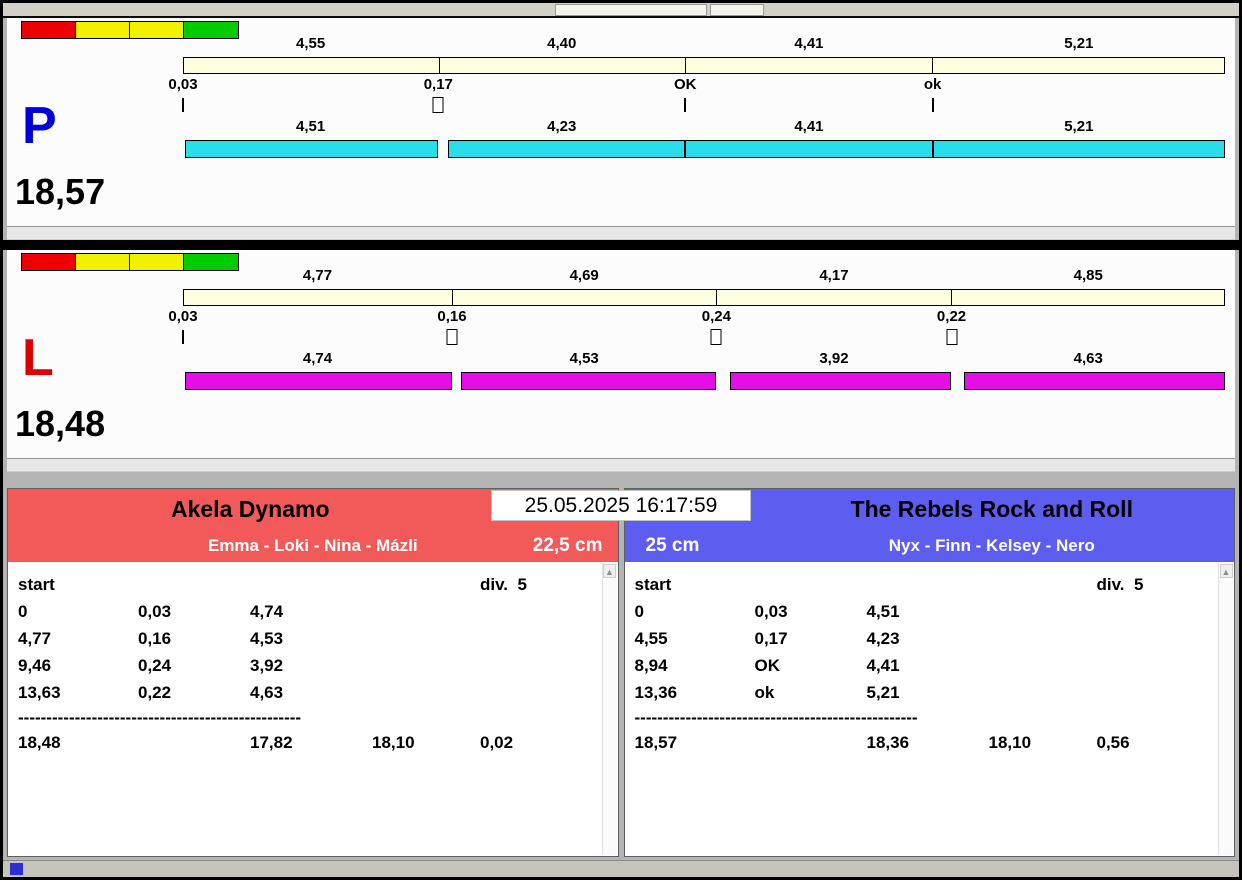 This screenshot has width=1242, height=880. I want to click on table-cell: 0,24, so click(155, 665).